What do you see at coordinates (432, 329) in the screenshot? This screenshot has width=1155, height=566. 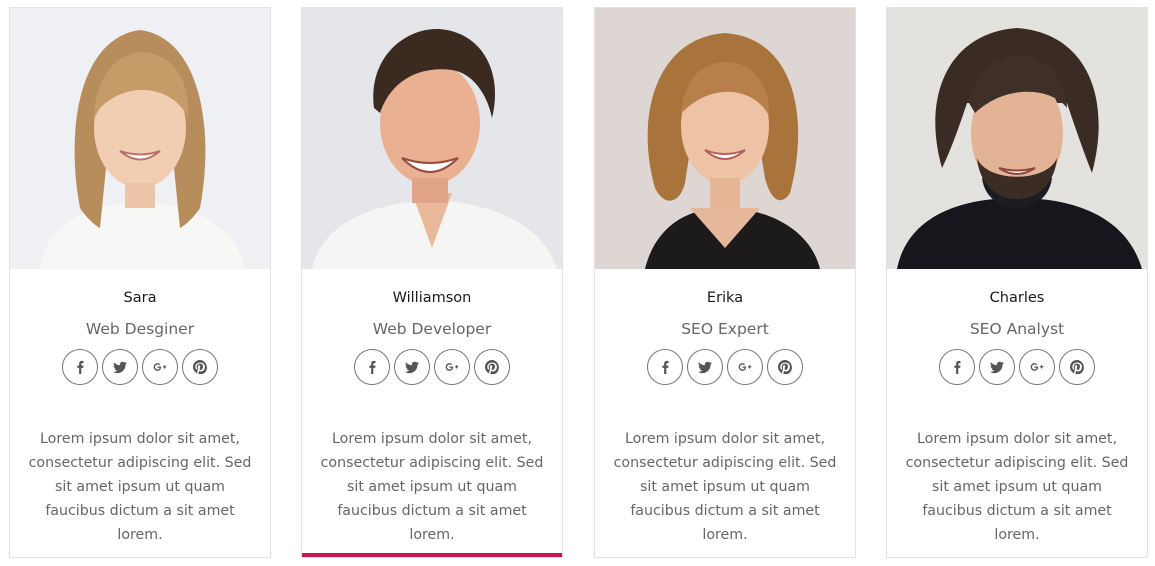 I see `member-role: Web Developer` at bounding box center [432, 329].